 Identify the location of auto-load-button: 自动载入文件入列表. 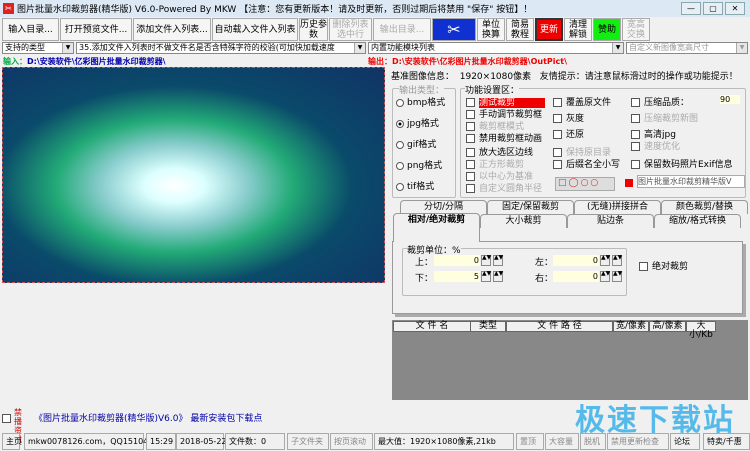
(255, 29).